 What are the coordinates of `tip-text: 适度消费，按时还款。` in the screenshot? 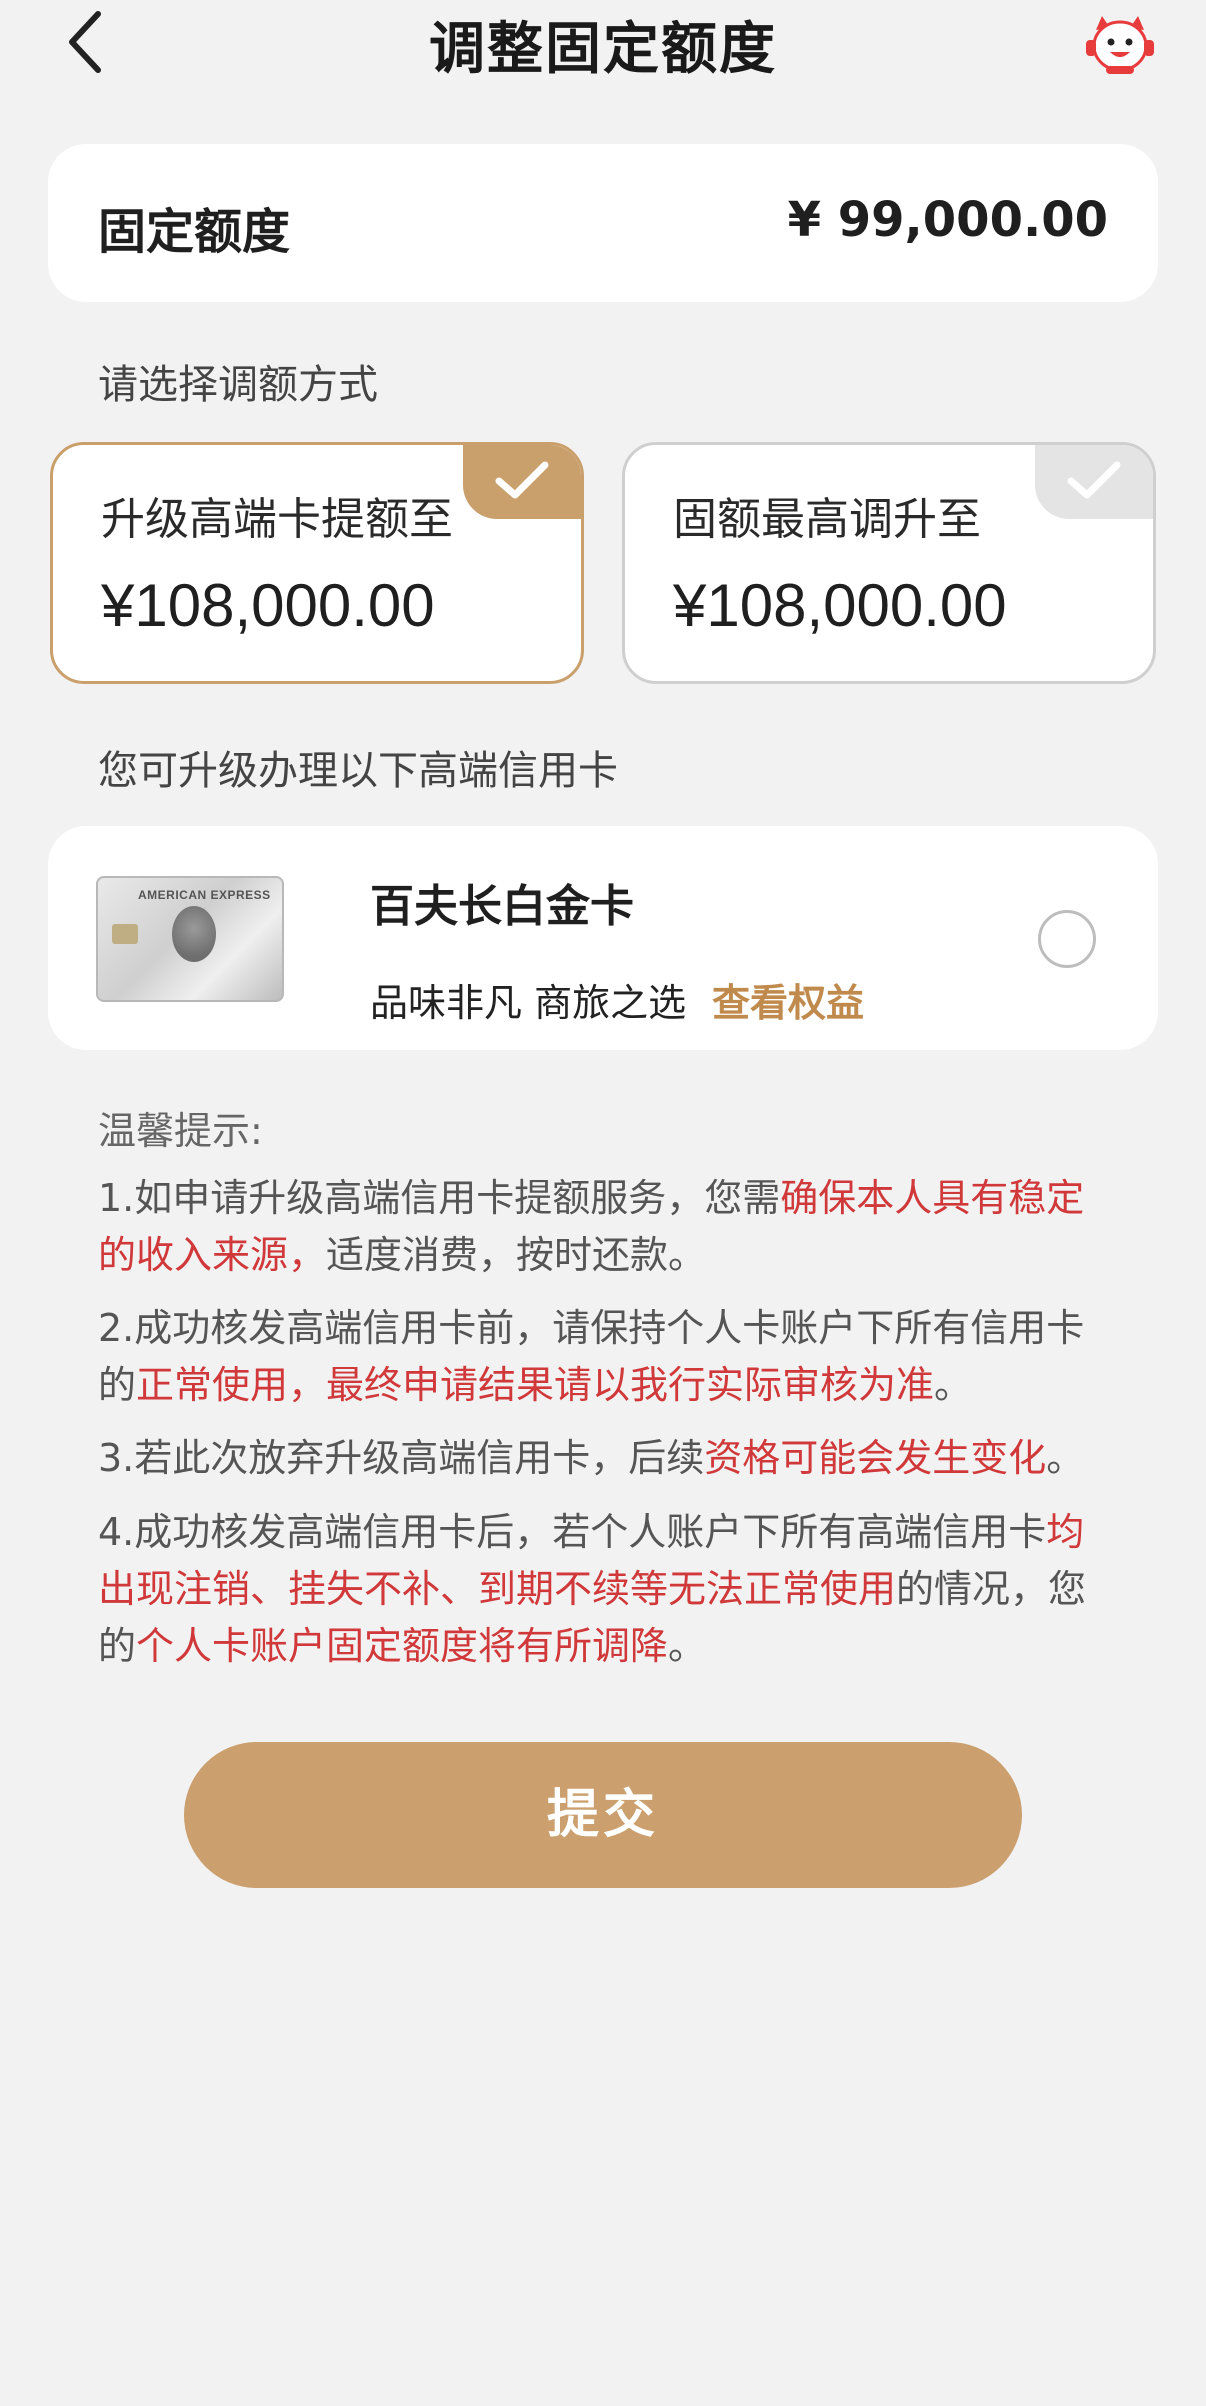 It's located at (516, 1255).